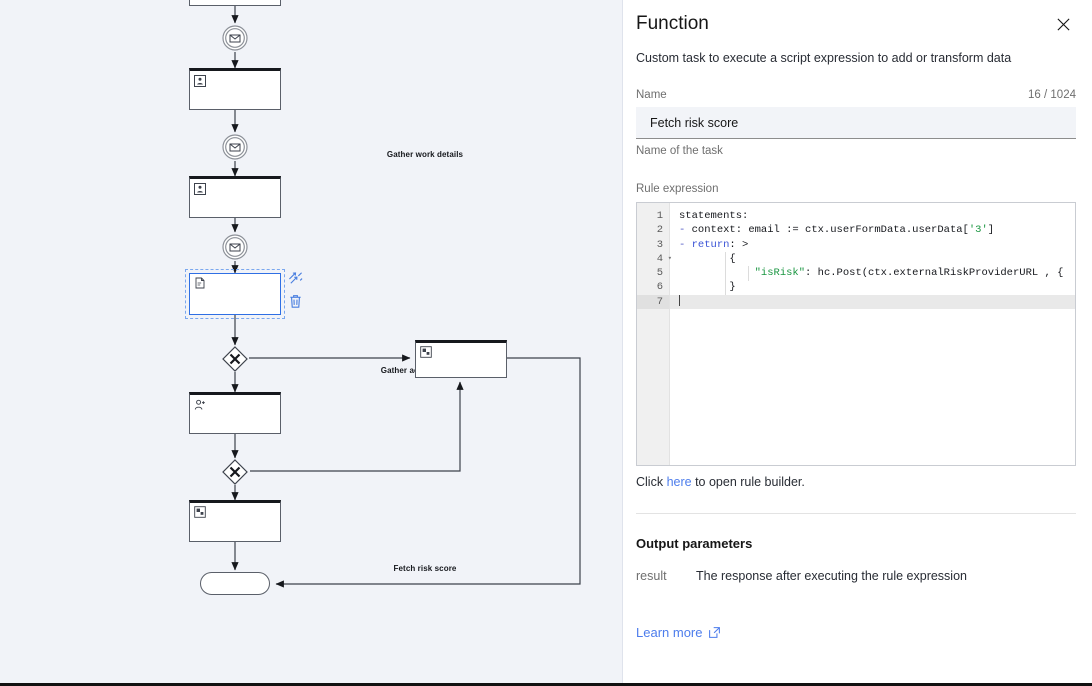 The image size is (1092, 686). Describe the element at coordinates (235, 413) in the screenshot. I see `node-create-user: Create user` at that location.